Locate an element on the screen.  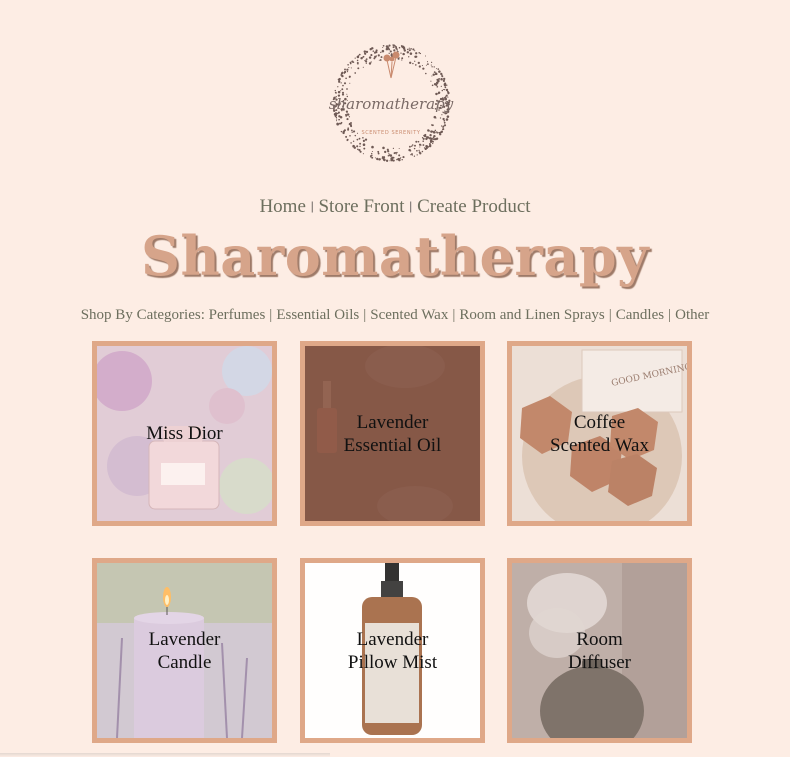
product-card-coffee-scented-wax: GOOD MORNING Coffee Scented Wax is located at coordinates (599, 433).